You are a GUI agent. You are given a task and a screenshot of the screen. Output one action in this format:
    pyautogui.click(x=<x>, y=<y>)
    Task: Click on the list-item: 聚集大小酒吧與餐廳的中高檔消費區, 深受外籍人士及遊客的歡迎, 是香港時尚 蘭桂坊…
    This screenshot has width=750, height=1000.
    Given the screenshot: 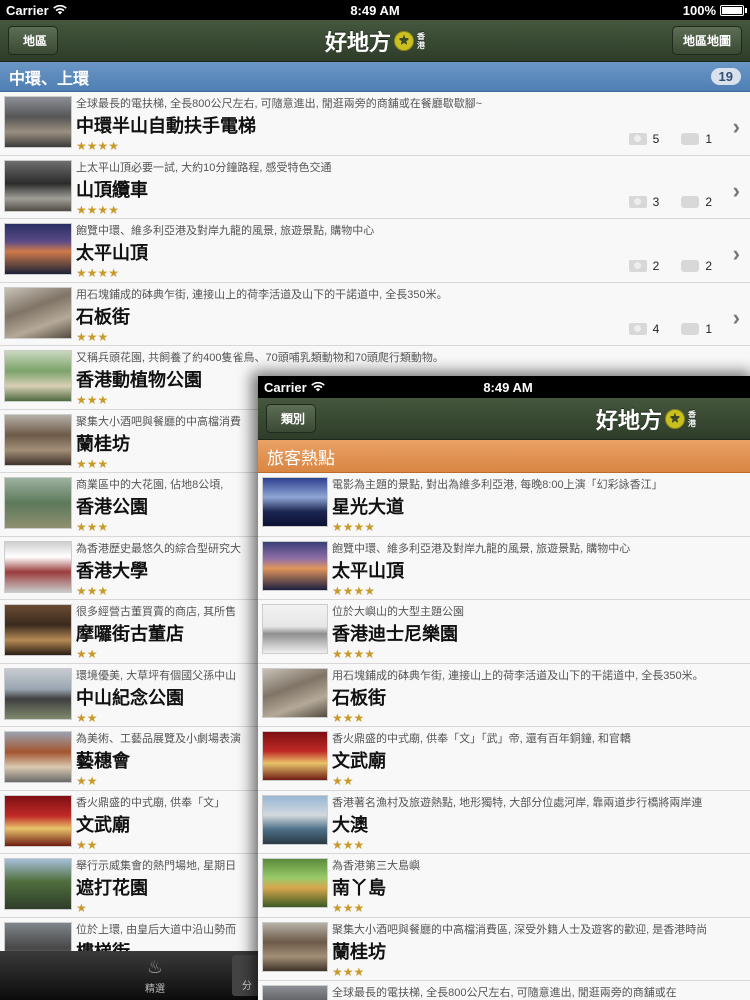 What is the action you would take?
    pyautogui.click(x=504, y=949)
    